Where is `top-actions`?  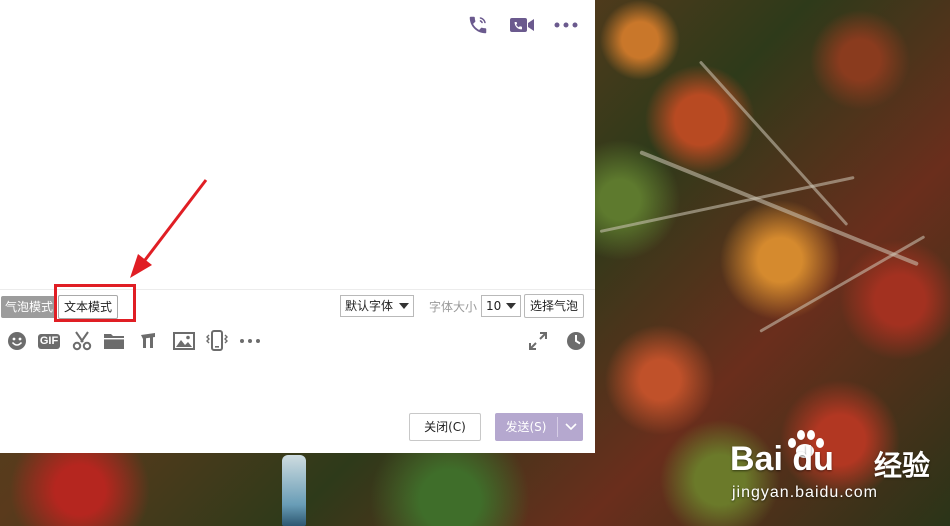 top-actions is located at coordinates (522, 25).